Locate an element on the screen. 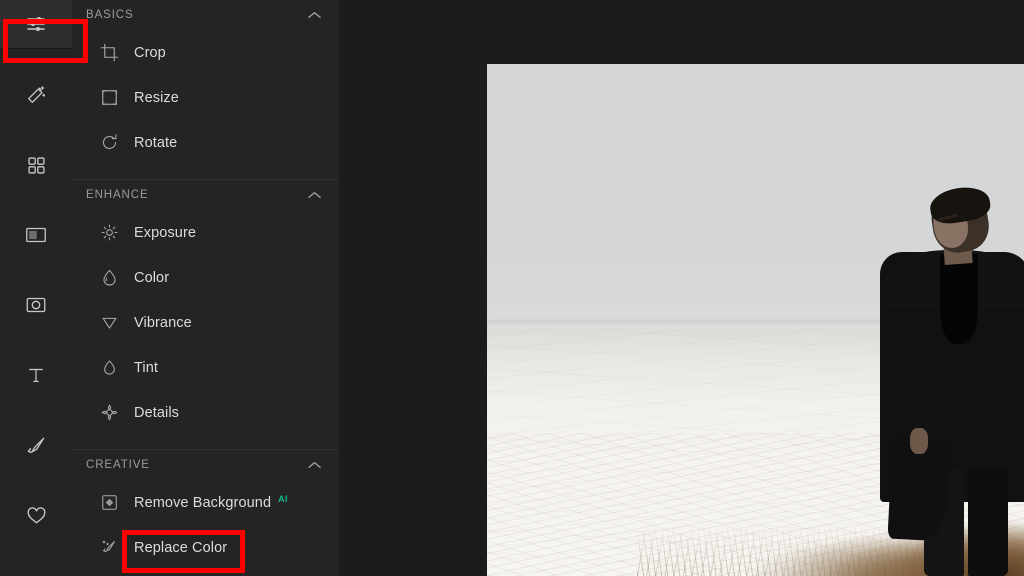  tint-drop-icon is located at coordinates (109, 368).